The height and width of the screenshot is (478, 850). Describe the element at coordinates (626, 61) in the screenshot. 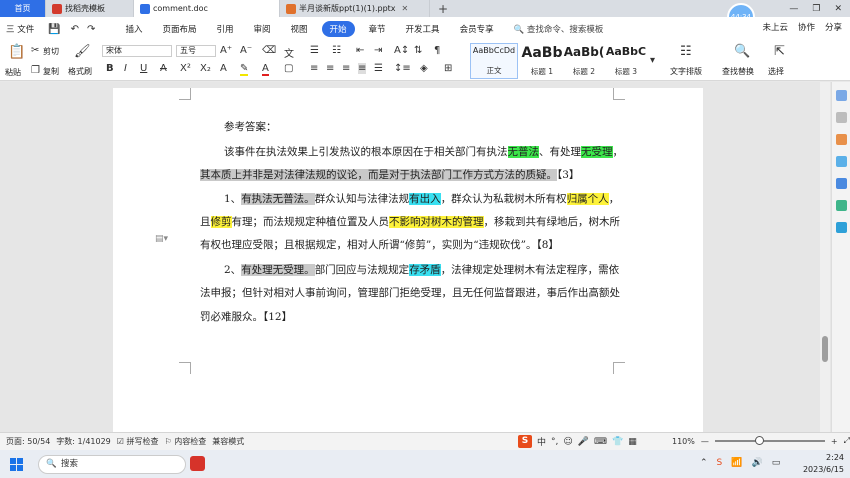

I see `style-heading-3: AaBbC 标题 3` at that location.